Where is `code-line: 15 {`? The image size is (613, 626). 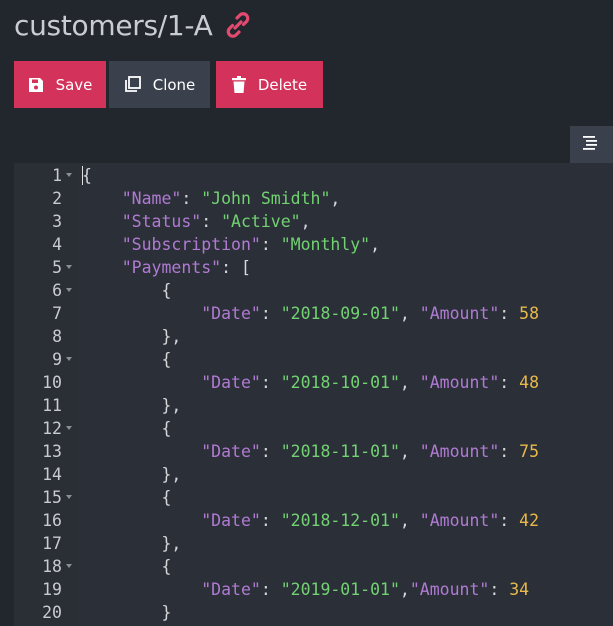
code-line: 15 { is located at coordinates (313, 497).